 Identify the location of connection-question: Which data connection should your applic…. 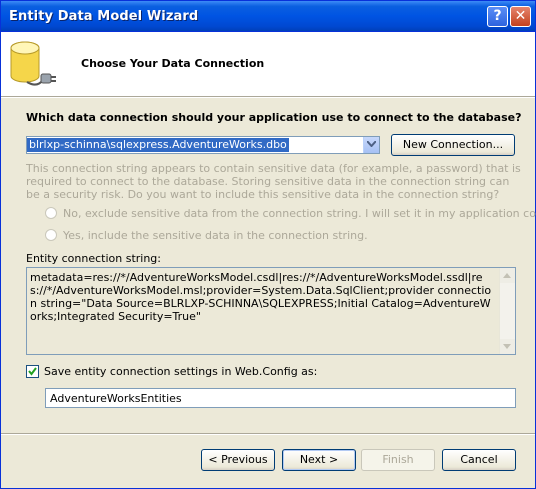
(273, 117).